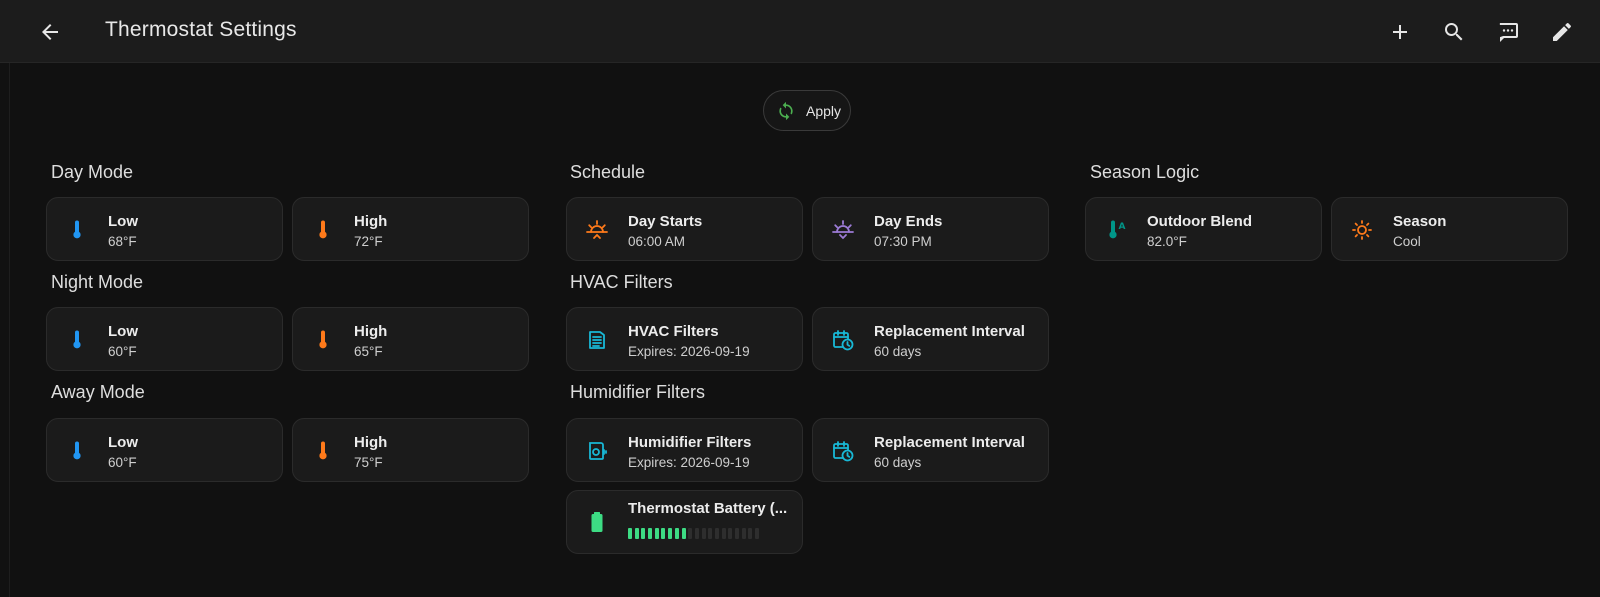 This screenshot has width=1600, height=597. Describe the element at coordinates (368, 462) in the screenshot. I see `tile-state: 75°F` at that location.